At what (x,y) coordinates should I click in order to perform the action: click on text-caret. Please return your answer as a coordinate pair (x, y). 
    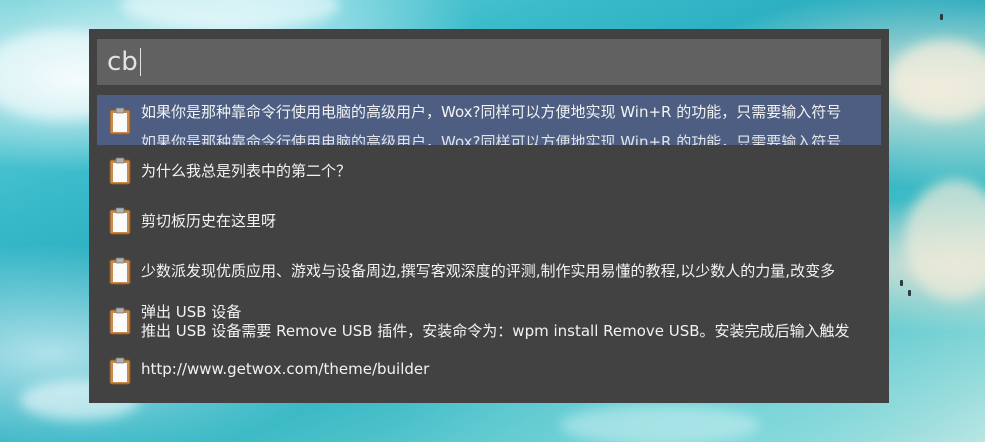
    Looking at the image, I should click on (140, 62).